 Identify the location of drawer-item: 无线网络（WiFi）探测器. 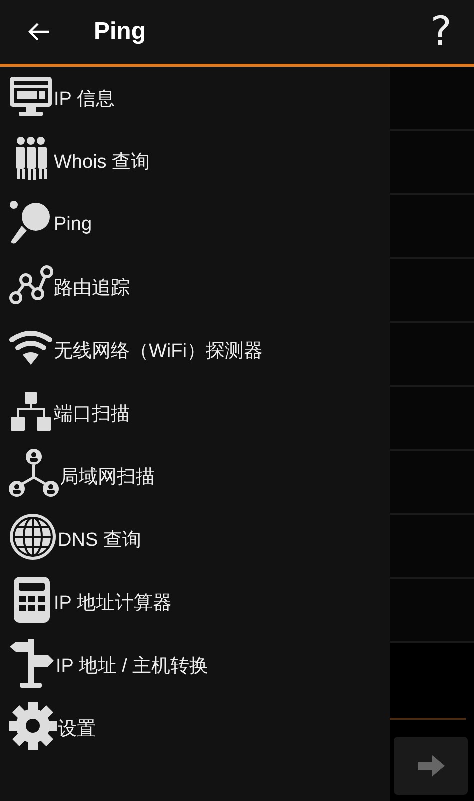
(195, 350).